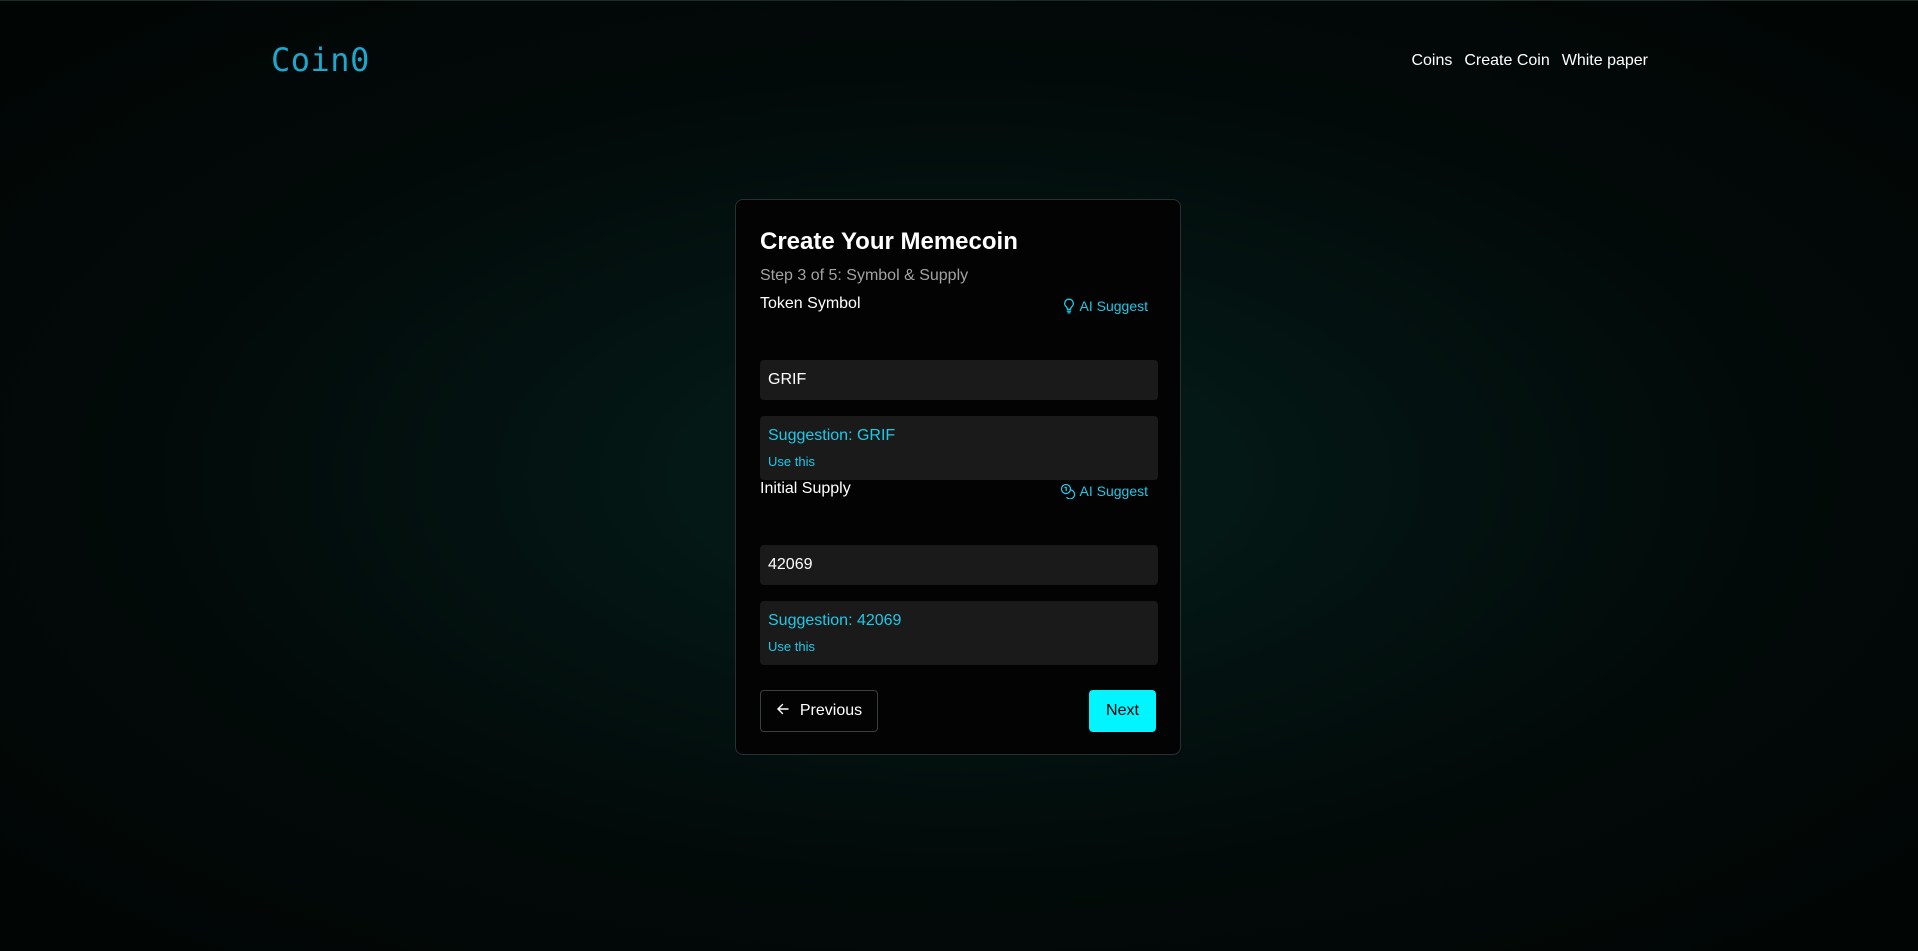 The image size is (1918, 951). Describe the element at coordinates (959, 380) in the screenshot. I see `token-symbol-input` at that location.